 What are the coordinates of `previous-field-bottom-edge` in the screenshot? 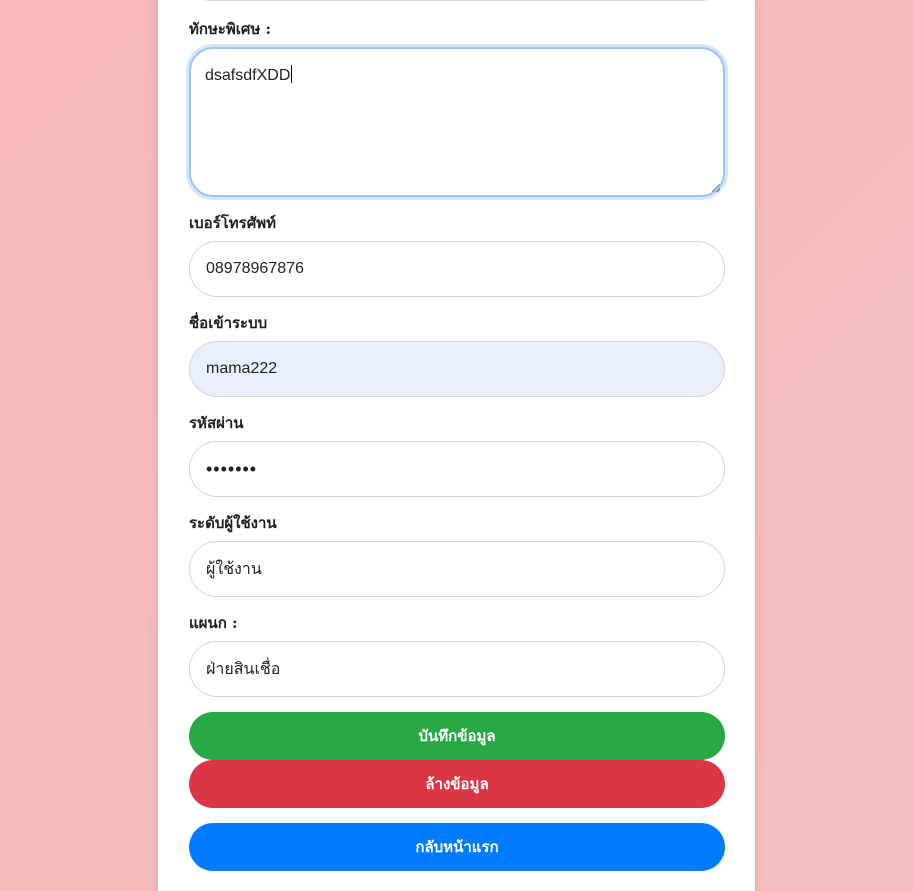 It's located at (456, 0).